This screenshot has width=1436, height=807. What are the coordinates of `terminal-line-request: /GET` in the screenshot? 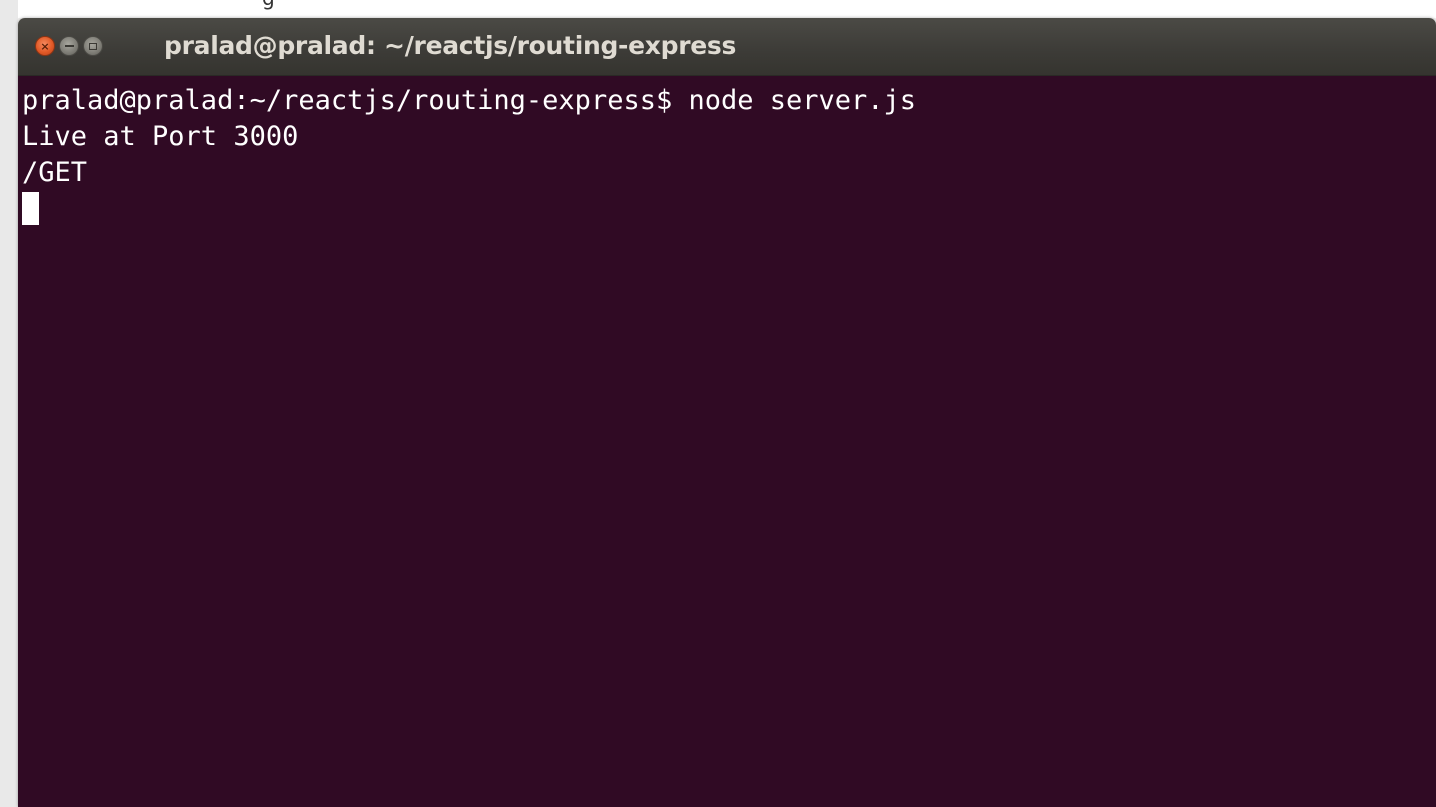 It's located at (55, 172).